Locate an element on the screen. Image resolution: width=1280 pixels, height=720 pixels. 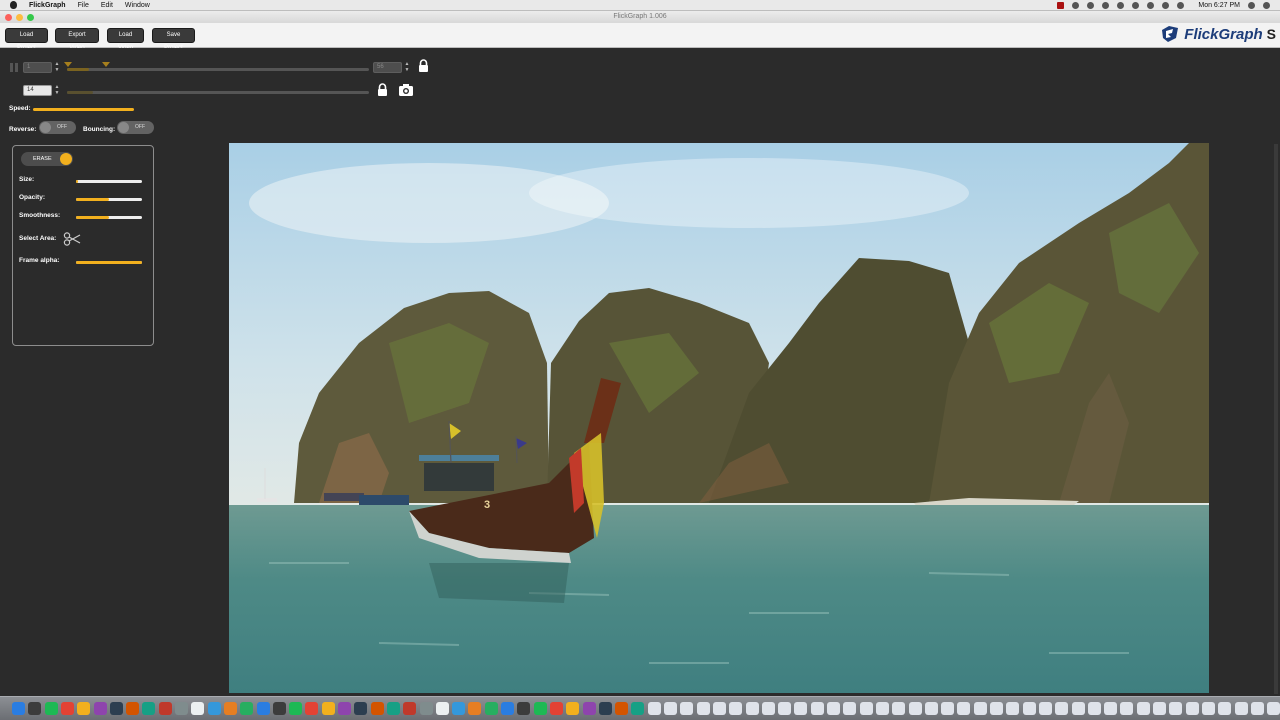
end-frame-stepper: ▲ ▼ is located at coordinates (407, 67).